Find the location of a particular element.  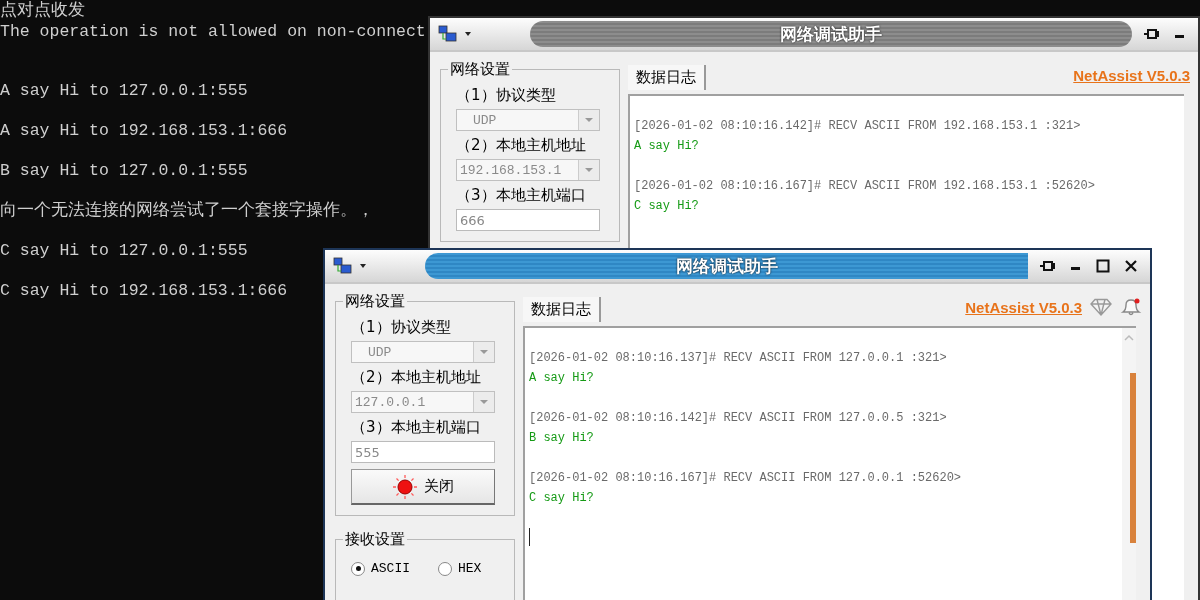

radio-option: ASCII is located at coordinates (380, 568).